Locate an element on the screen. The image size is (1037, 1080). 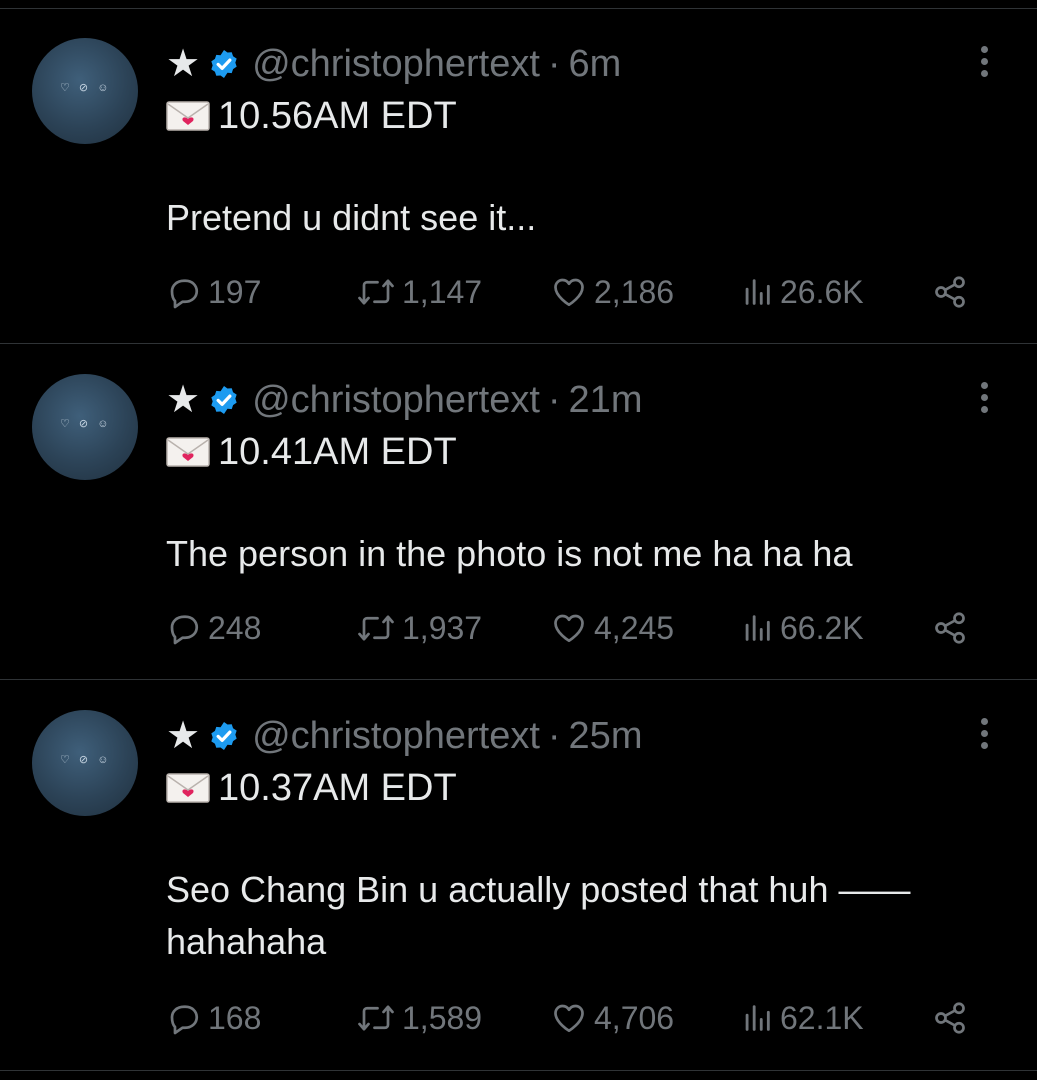
reply-button: 197 is located at coordinates (213, 292).